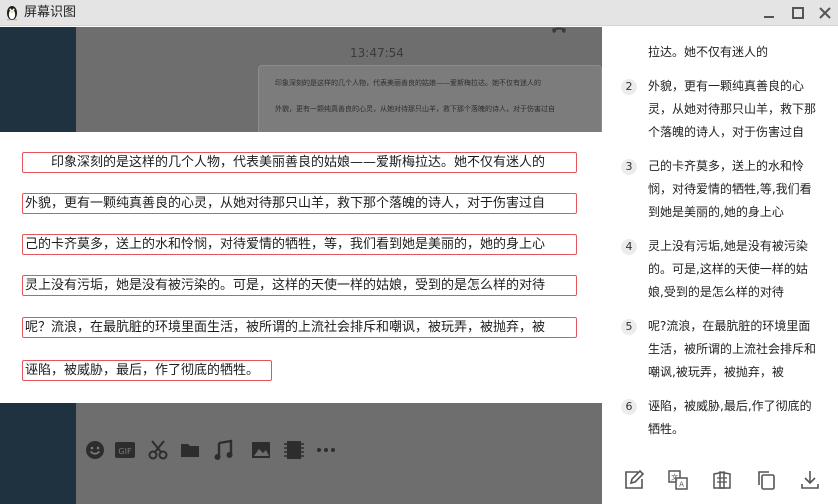  What do you see at coordinates (12, 13) in the screenshot?
I see `penguin-icon` at bounding box center [12, 13].